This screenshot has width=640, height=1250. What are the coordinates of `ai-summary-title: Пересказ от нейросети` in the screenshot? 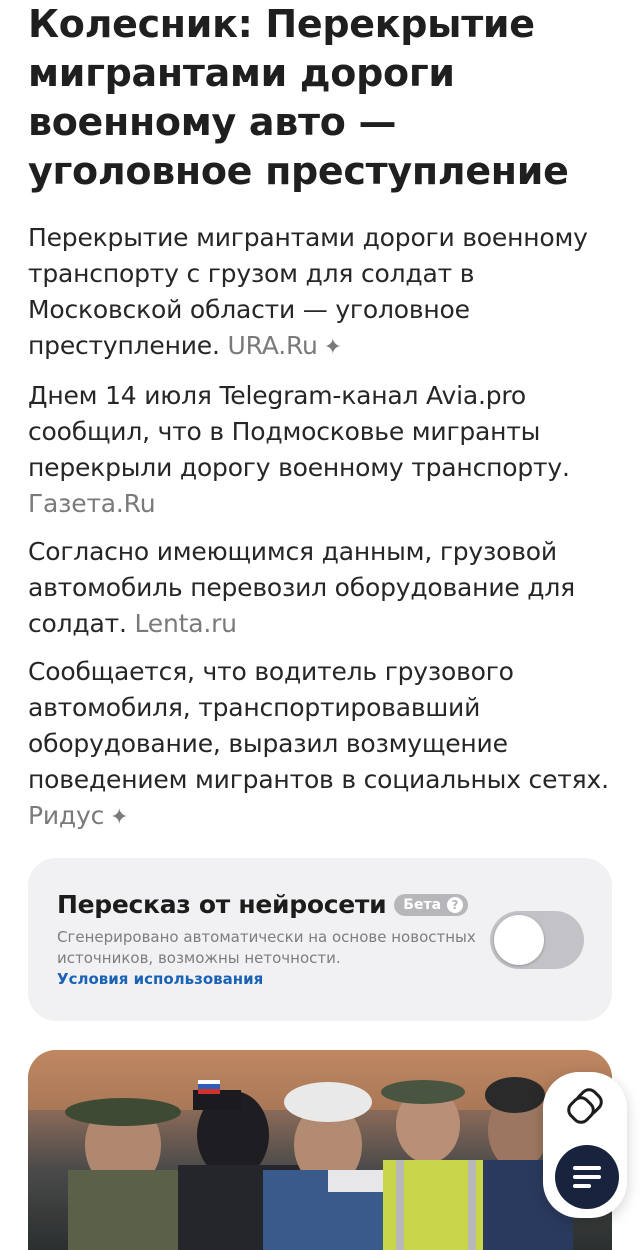 It's located at (222, 904).